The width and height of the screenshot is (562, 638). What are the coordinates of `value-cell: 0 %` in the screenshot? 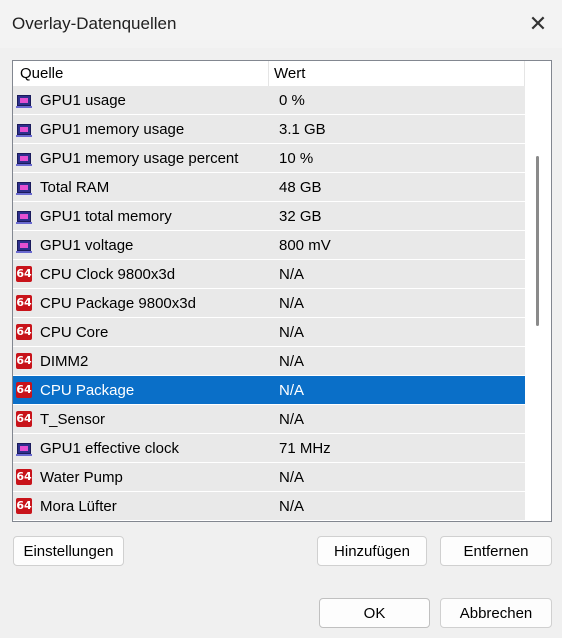 It's located at (292, 100).